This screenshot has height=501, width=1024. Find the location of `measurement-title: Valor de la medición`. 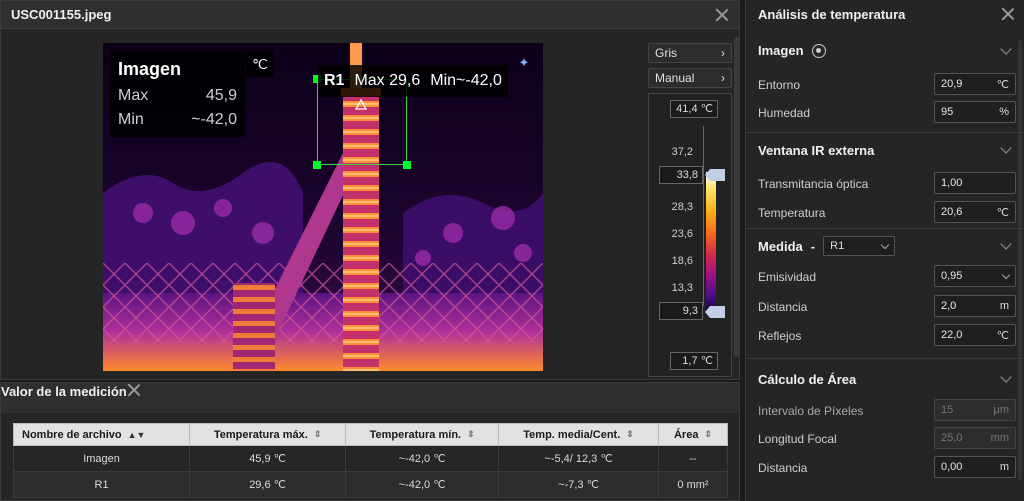

measurement-title: Valor de la medición is located at coordinates (64, 391).